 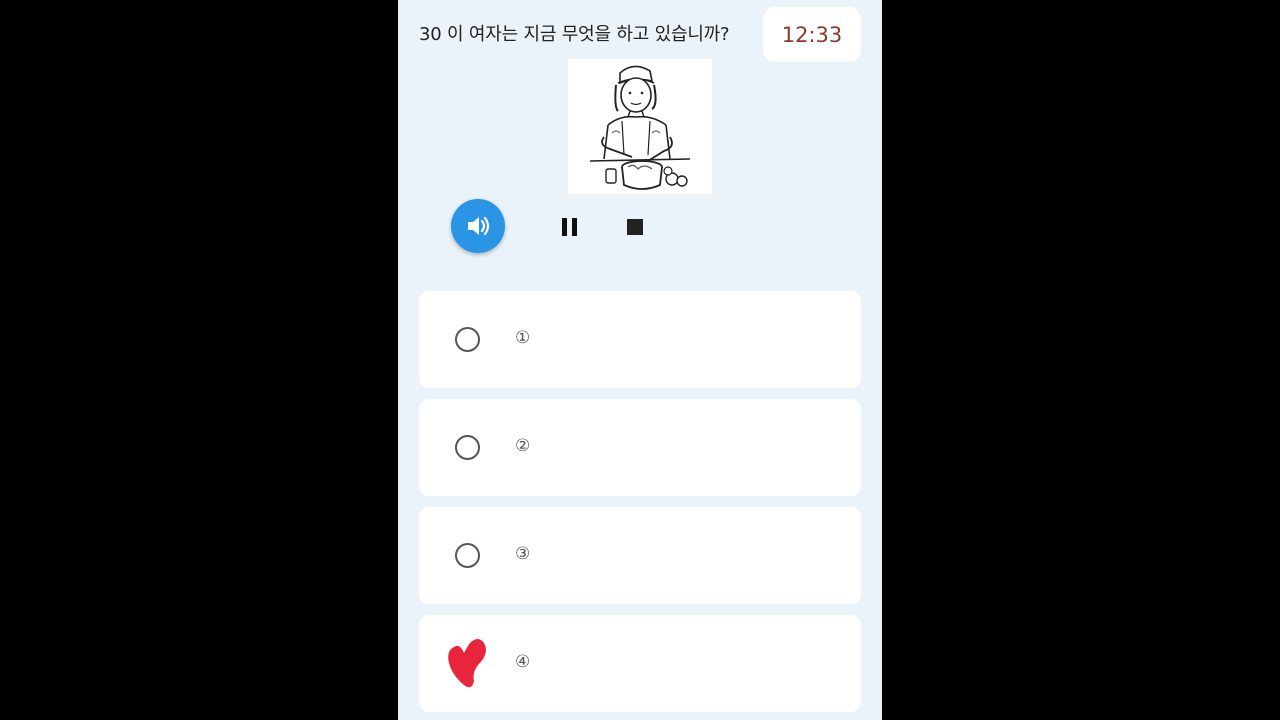 I want to click on pause-button, so click(x=570, y=227).